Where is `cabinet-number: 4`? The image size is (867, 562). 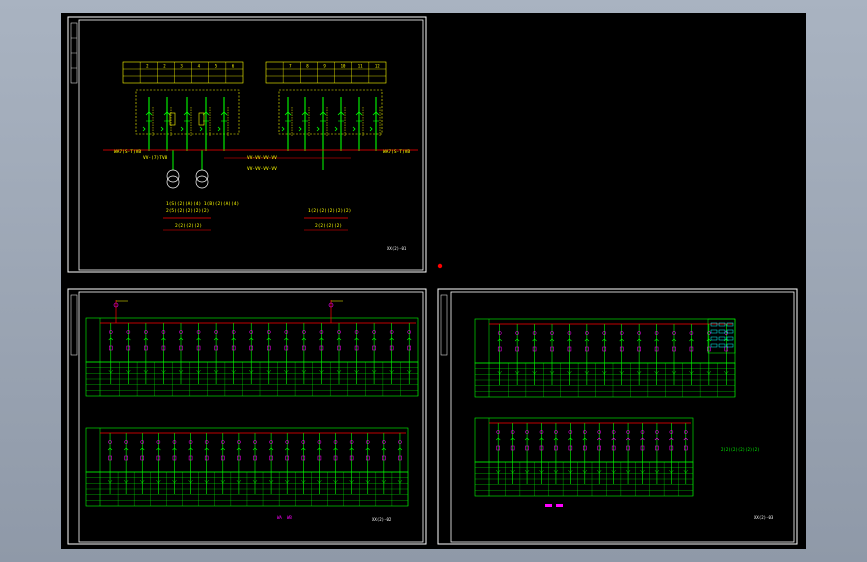
cabinet-number: 4 is located at coordinates (199, 66).